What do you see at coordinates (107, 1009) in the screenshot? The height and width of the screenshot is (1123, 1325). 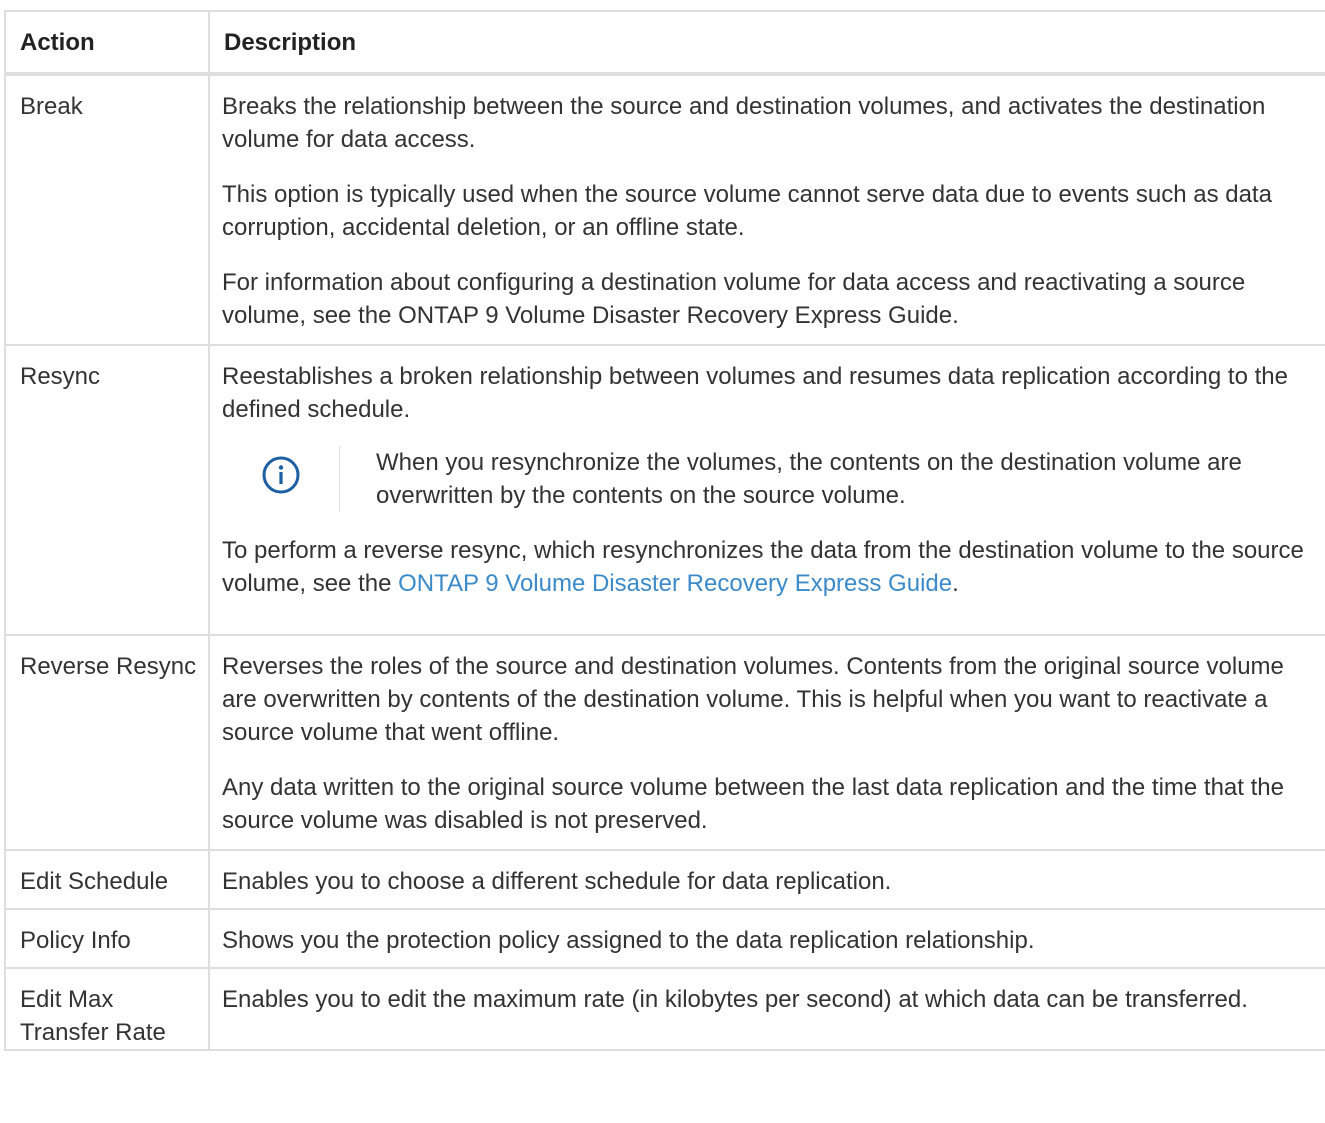 I see `action-name: Edit Max Transfer Rate` at bounding box center [107, 1009].